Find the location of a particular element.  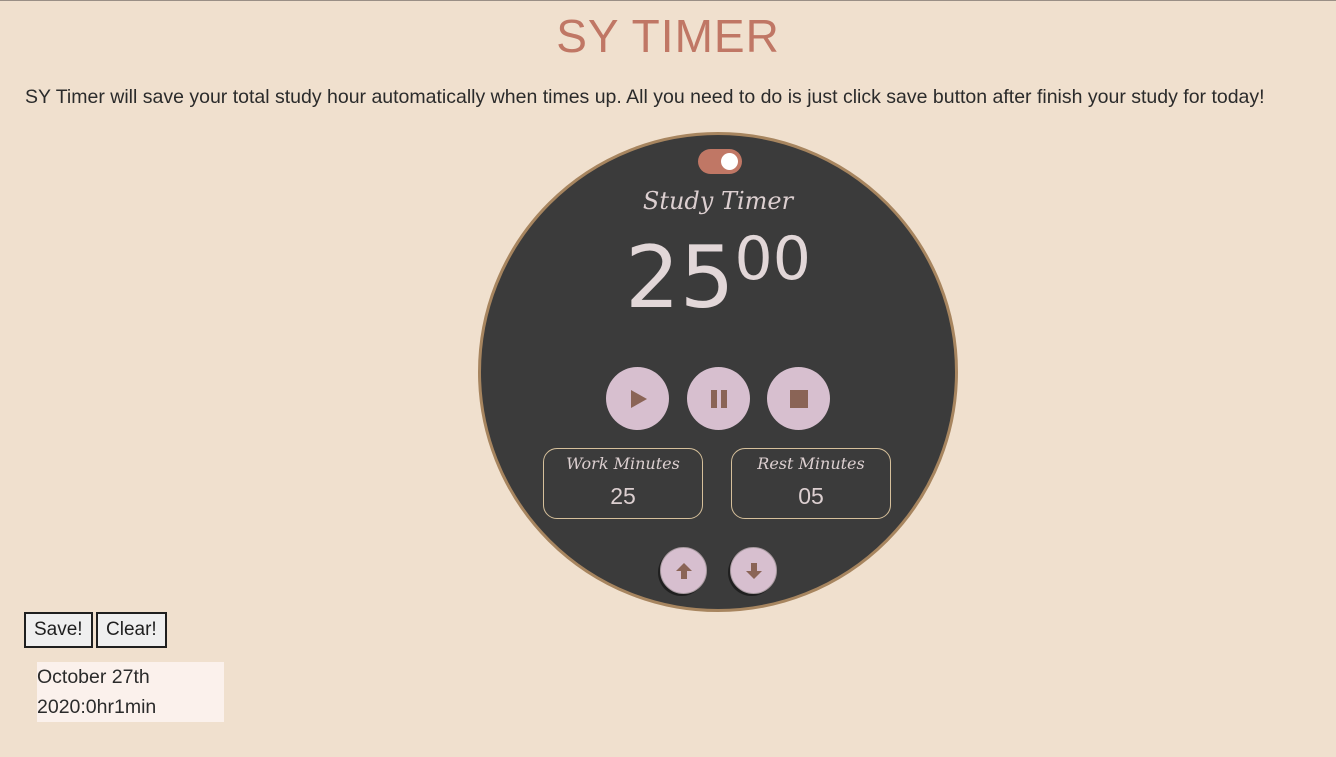

increase-button is located at coordinates (683, 570).